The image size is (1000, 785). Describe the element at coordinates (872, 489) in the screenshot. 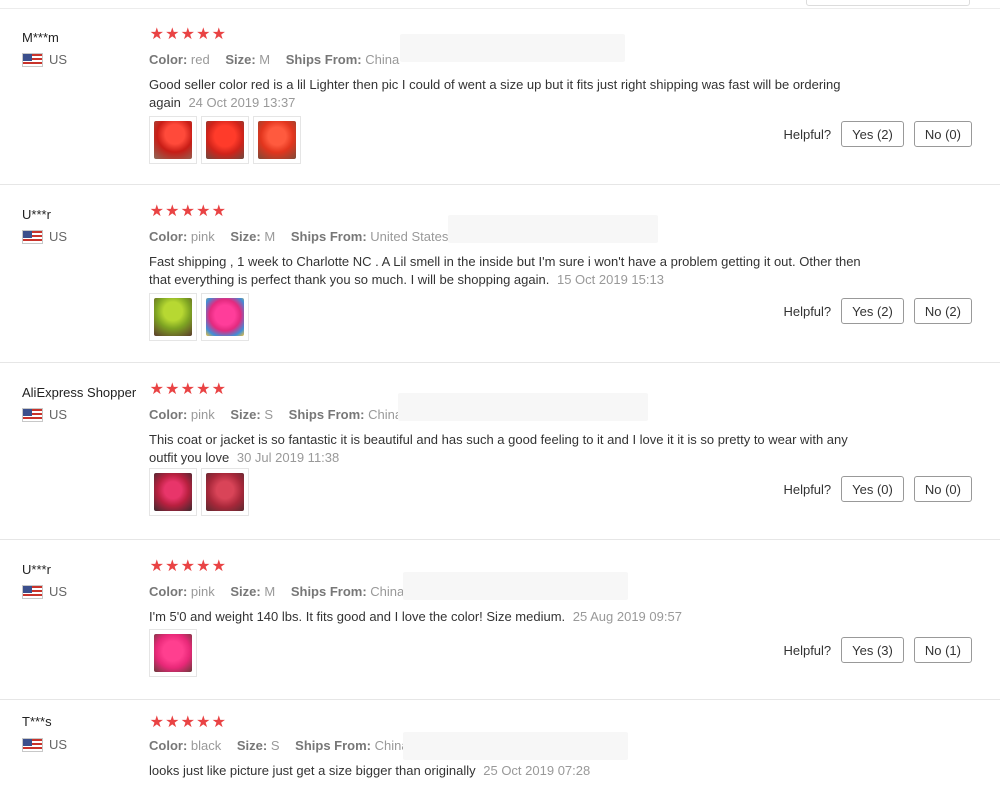

I see `helpful-yes-button: Yes (0)` at that location.